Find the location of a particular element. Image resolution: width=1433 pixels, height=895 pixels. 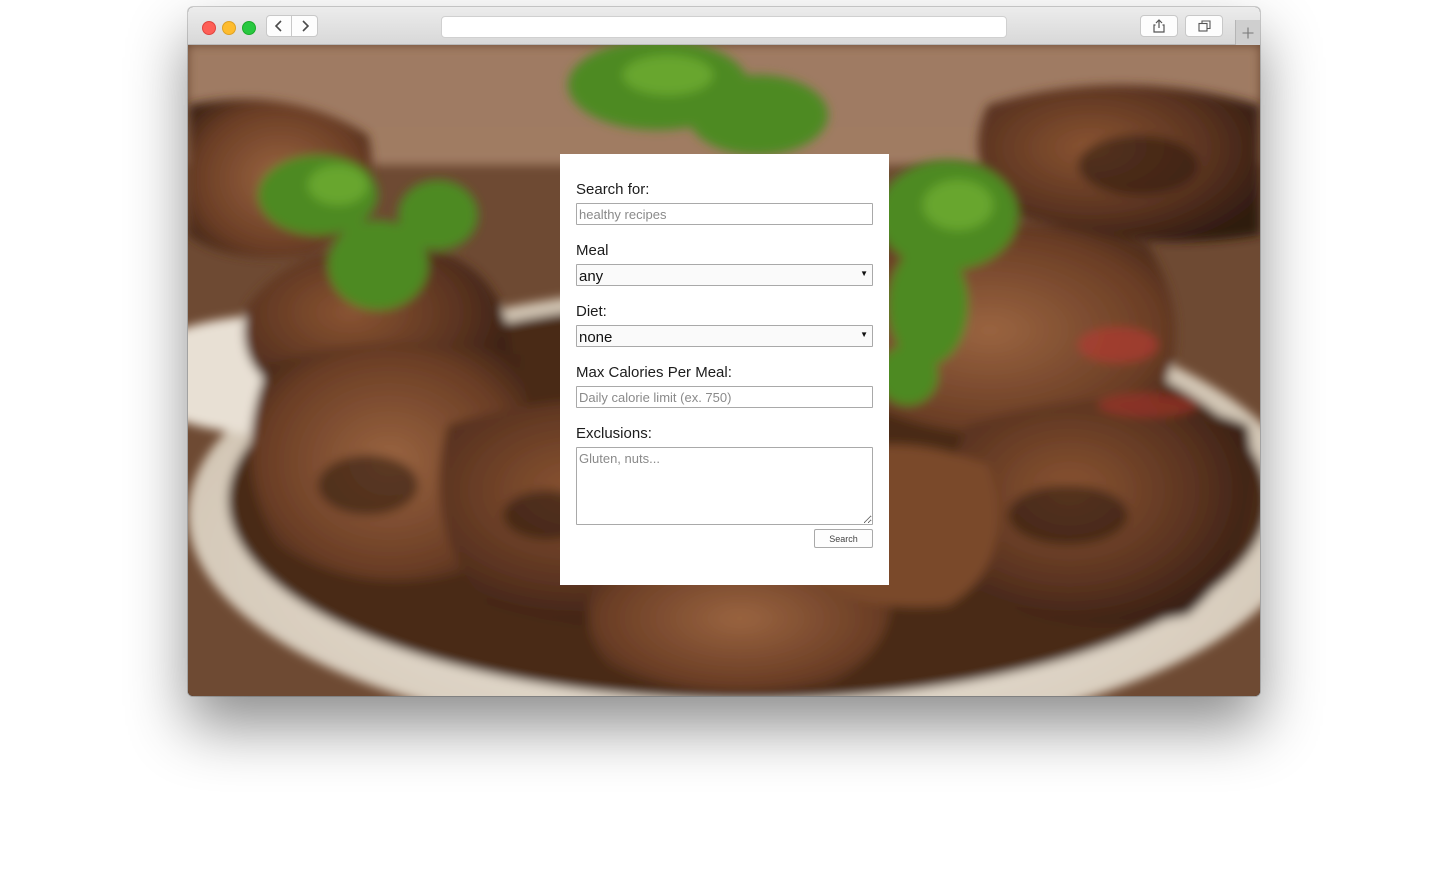

share-icon is located at coordinates (1159, 26).